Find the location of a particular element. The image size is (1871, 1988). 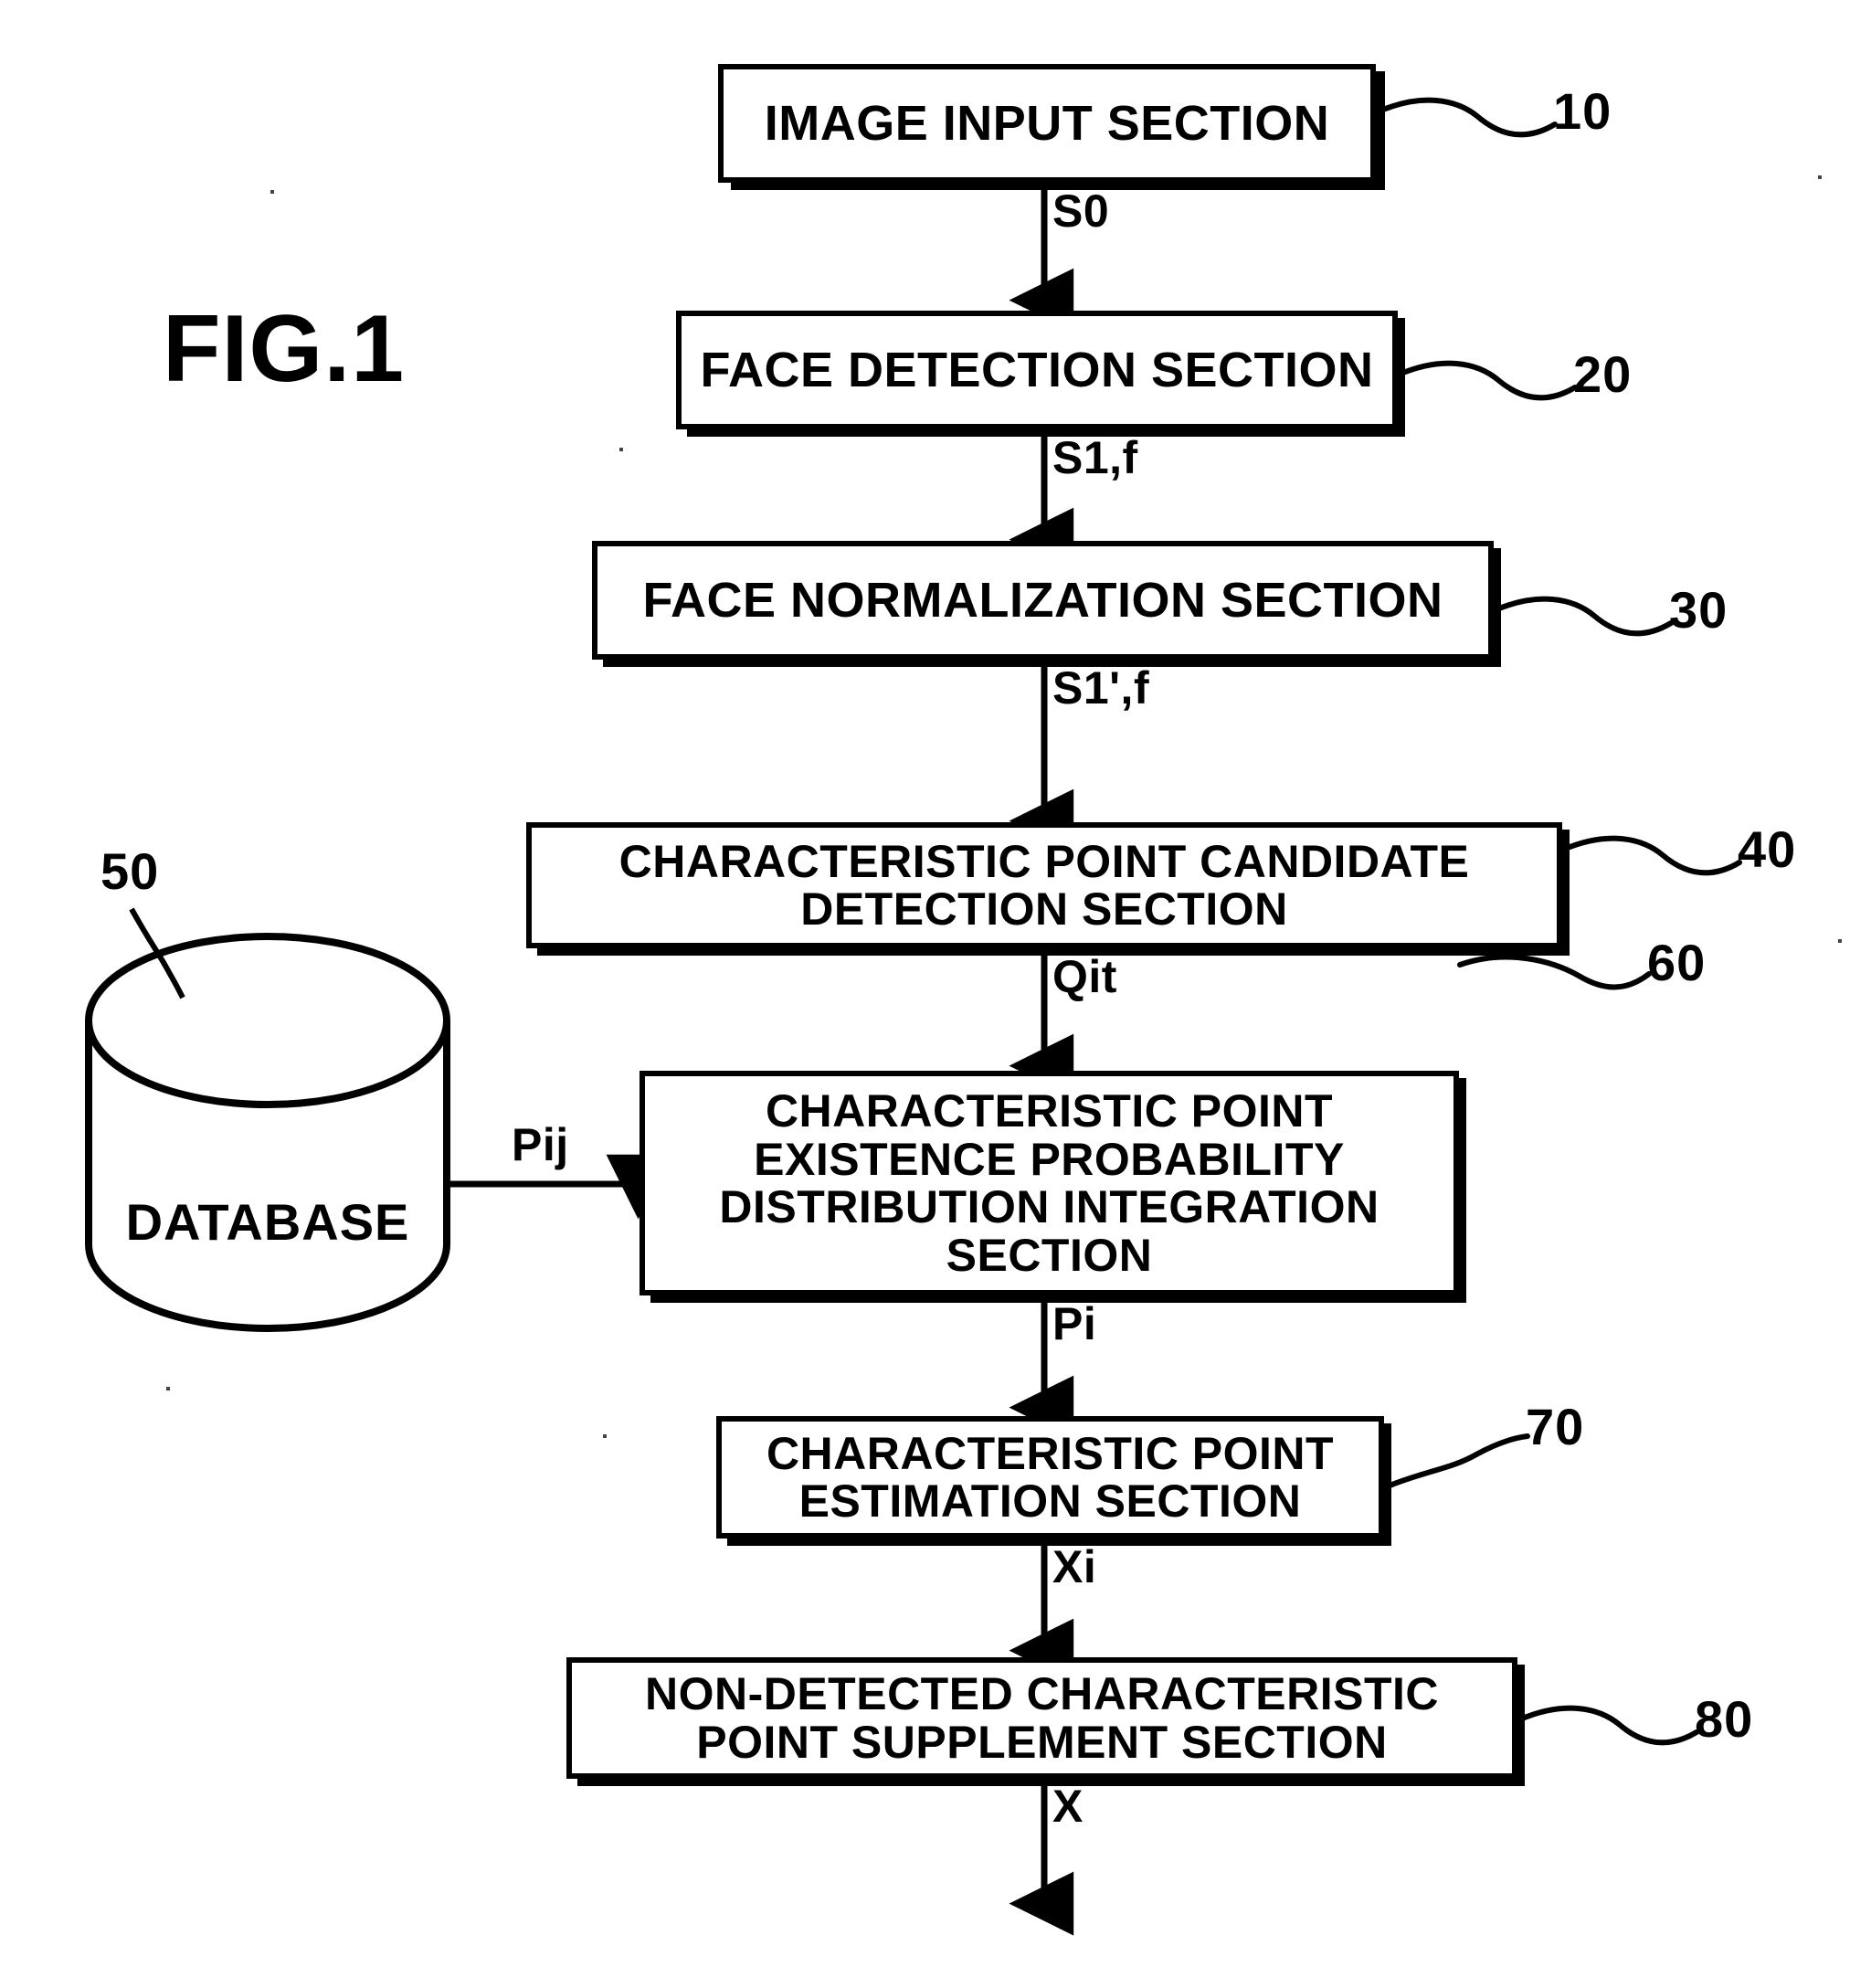

face-detection-section: FACE DETECTION SECTION is located at coordinates (1037, 370).